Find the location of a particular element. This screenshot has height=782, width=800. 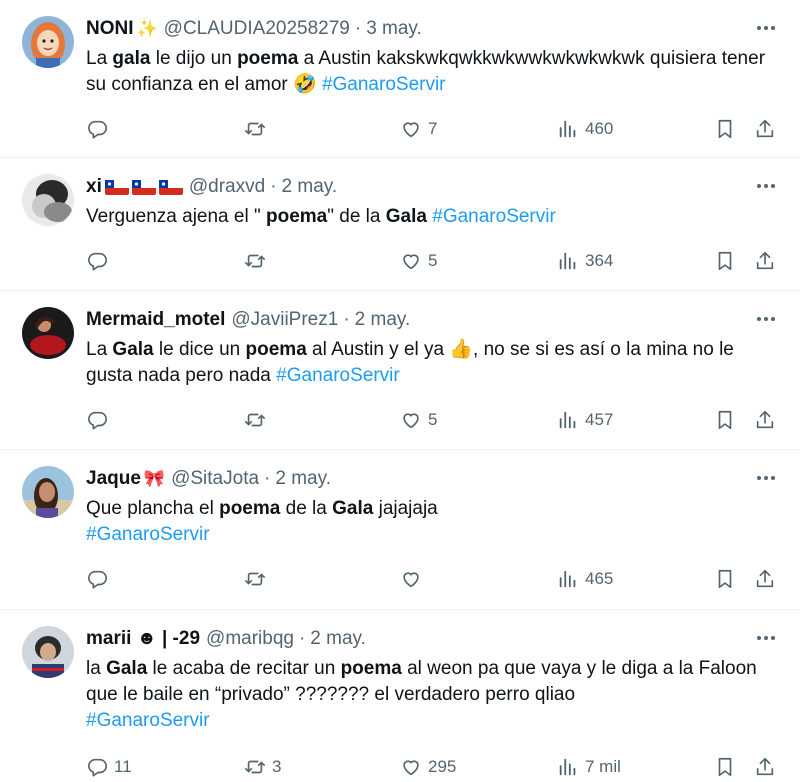

view-count: 465 is located at coordinates (599, 578).